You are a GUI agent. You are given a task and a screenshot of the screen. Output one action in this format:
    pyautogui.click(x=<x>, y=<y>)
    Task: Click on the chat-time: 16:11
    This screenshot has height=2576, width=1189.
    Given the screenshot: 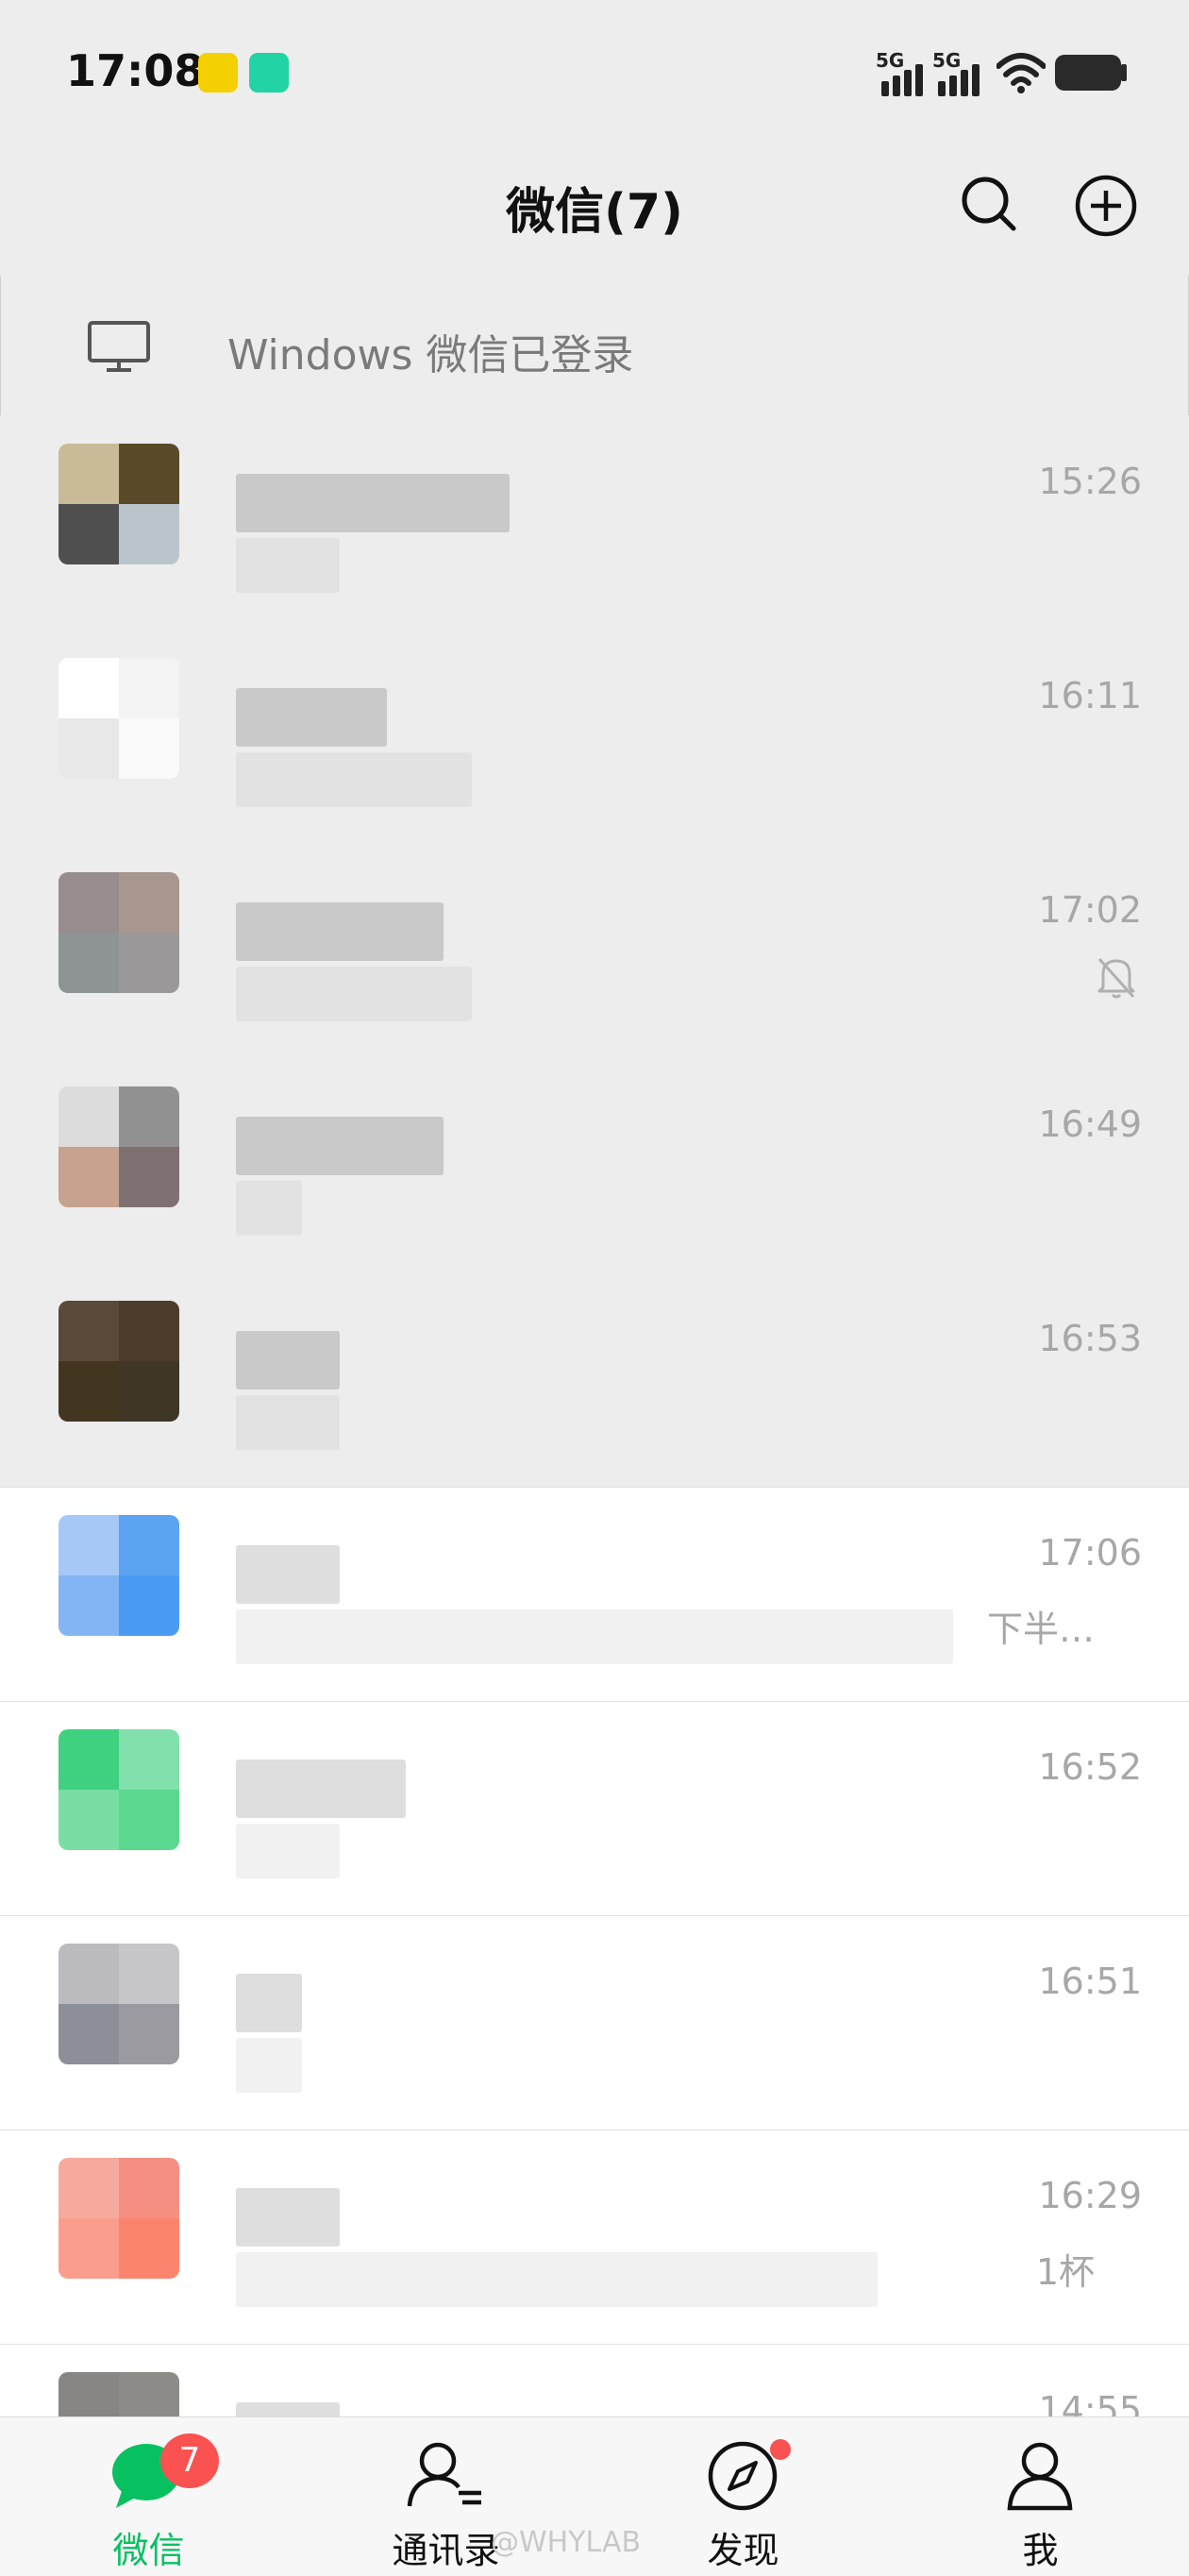 What is the action you would take?
    pyautogui.click(x=1090, y=696)
    